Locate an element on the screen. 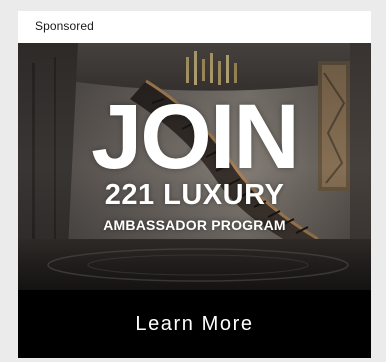  subheadline-text: 221 LUXURY is located at coordinates (194, 195).